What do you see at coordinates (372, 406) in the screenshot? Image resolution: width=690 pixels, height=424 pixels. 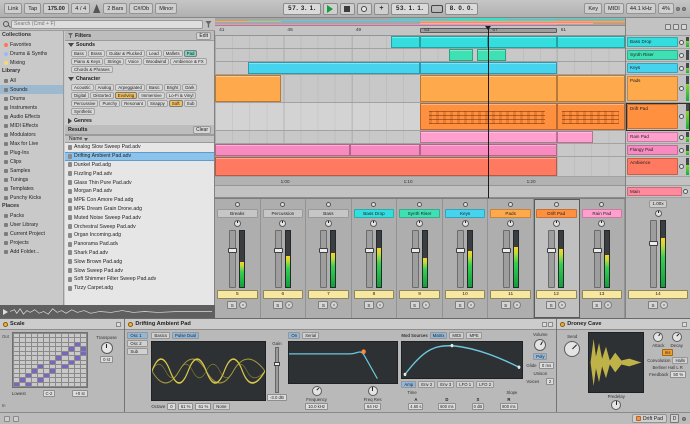 I see `filter-res-value: 64 Hz` at bounding box center [372, 406].